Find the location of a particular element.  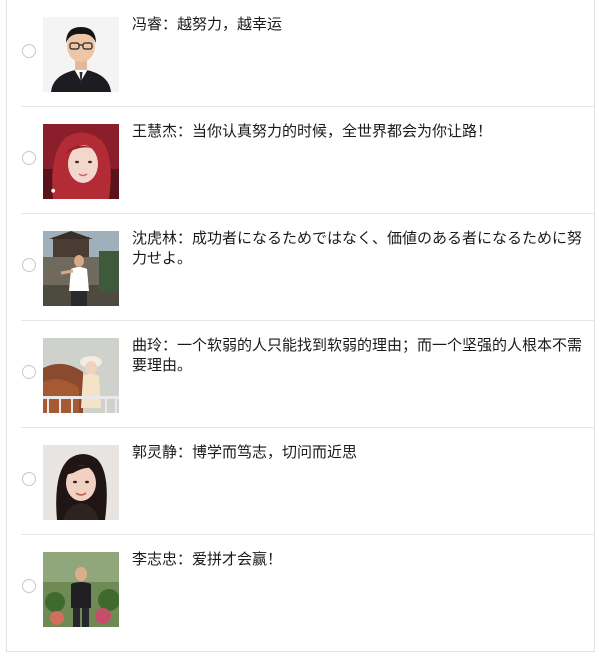

woman-red-hair-portrait-icon: ● is located at coordinates (81, 161).